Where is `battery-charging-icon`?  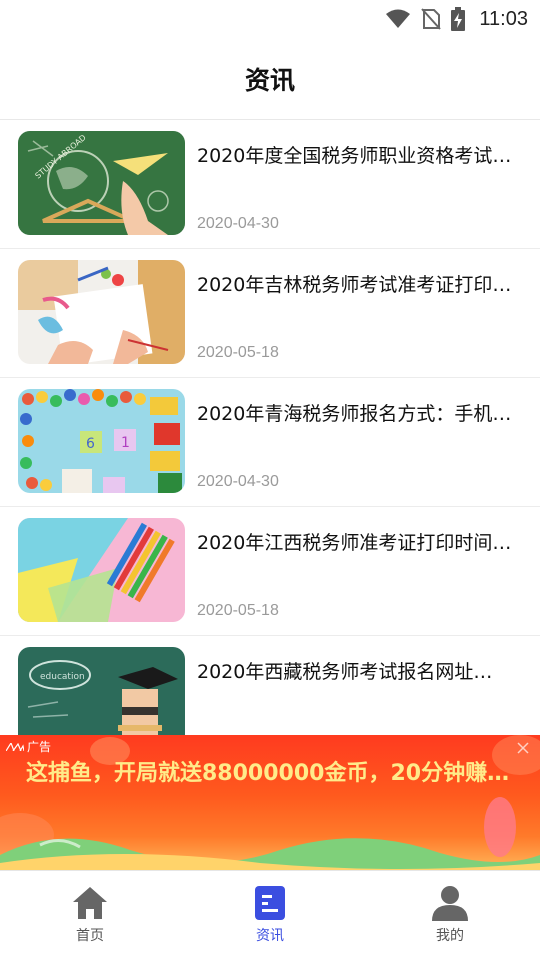
battery-charging-icon is located at coordinates (458, 19).